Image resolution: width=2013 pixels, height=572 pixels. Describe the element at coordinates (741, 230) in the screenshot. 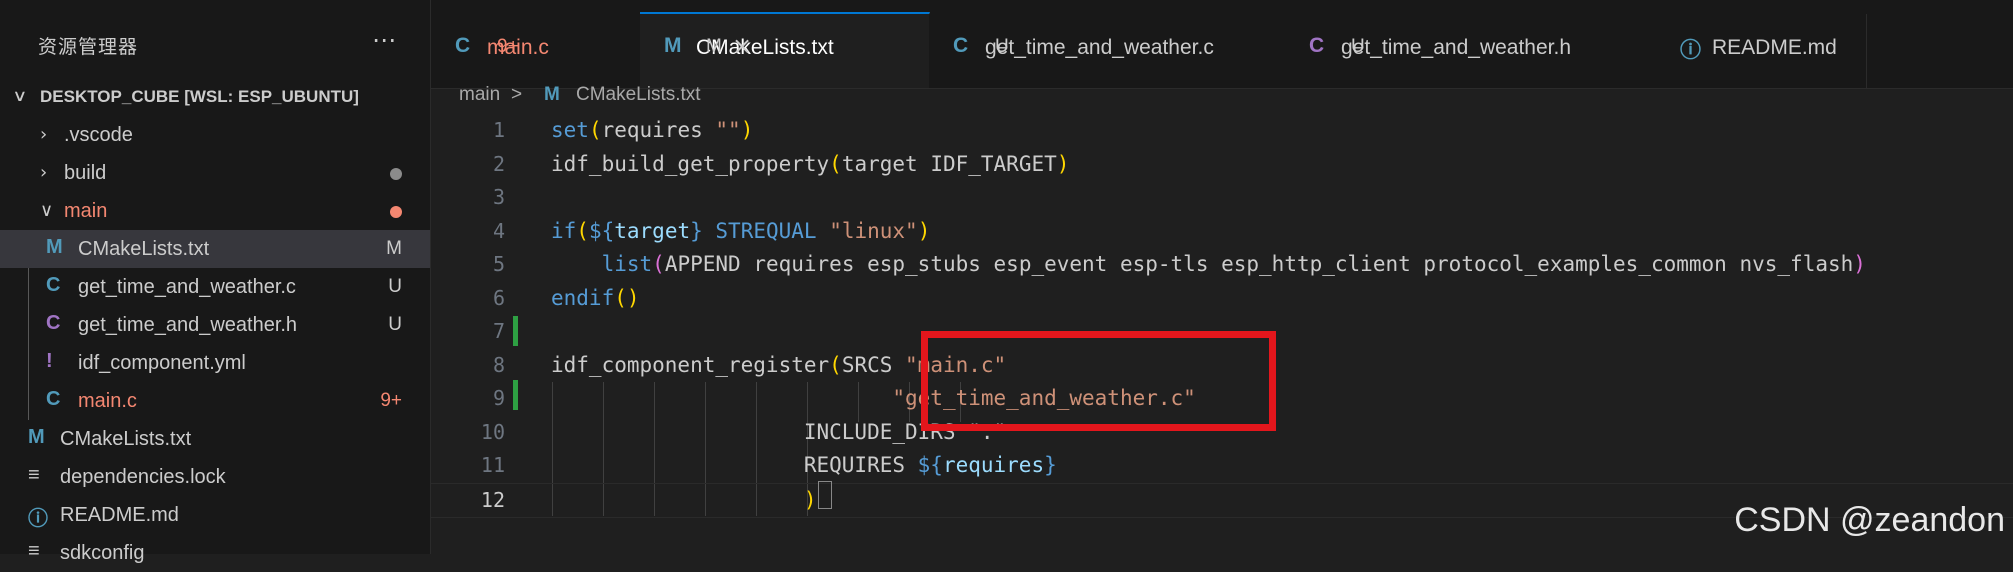

I see `code-text: if(${target} STREQUAL "linux")` at that location.